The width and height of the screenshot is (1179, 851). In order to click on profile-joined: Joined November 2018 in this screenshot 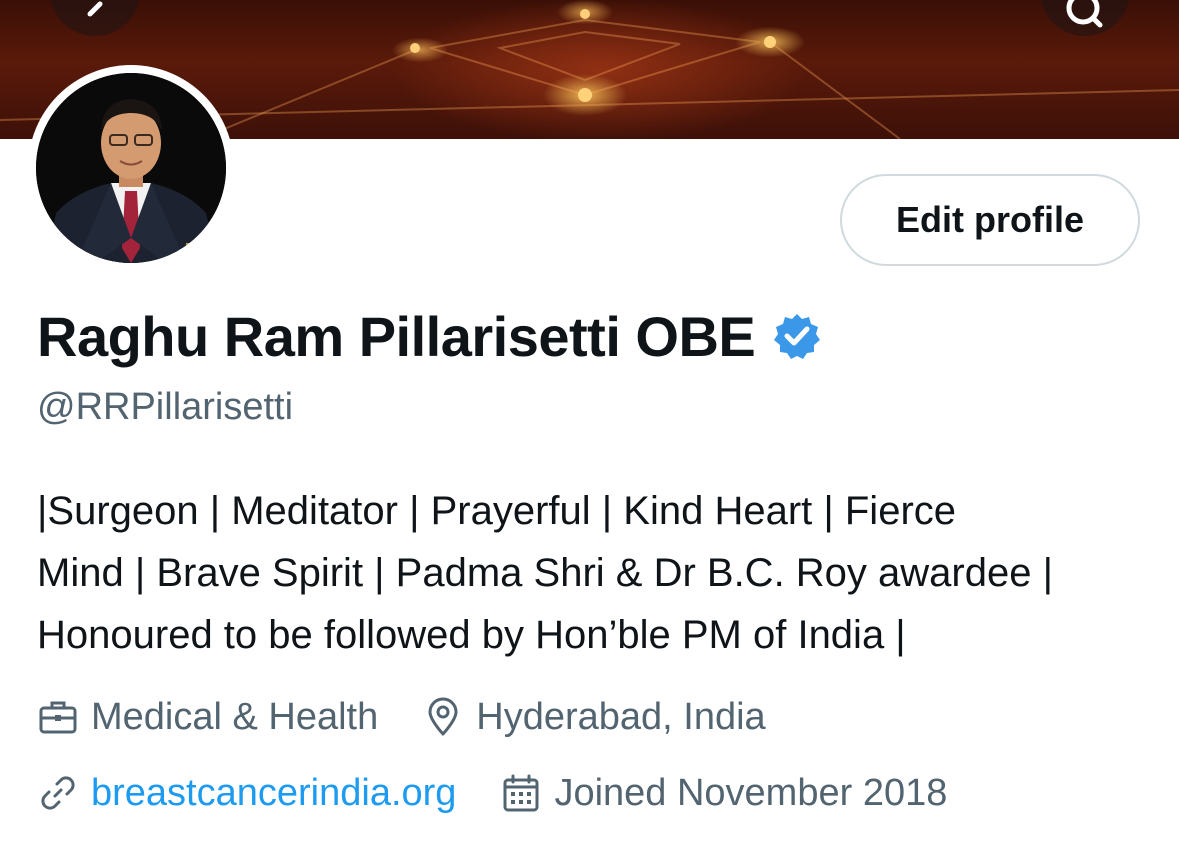, I will do `click(723, 793)`.